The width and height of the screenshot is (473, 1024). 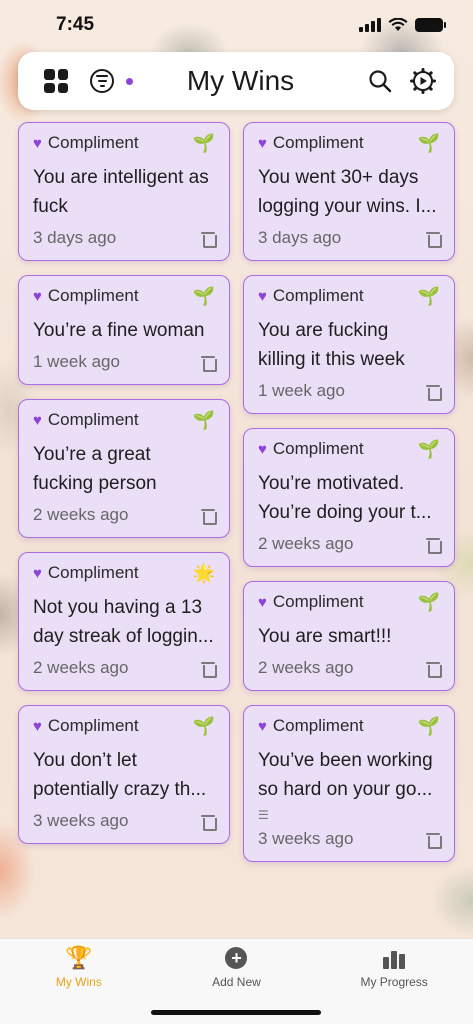 I want to click on tab-my-wins: 🏆 My Wins, so click(x=79, y=967).